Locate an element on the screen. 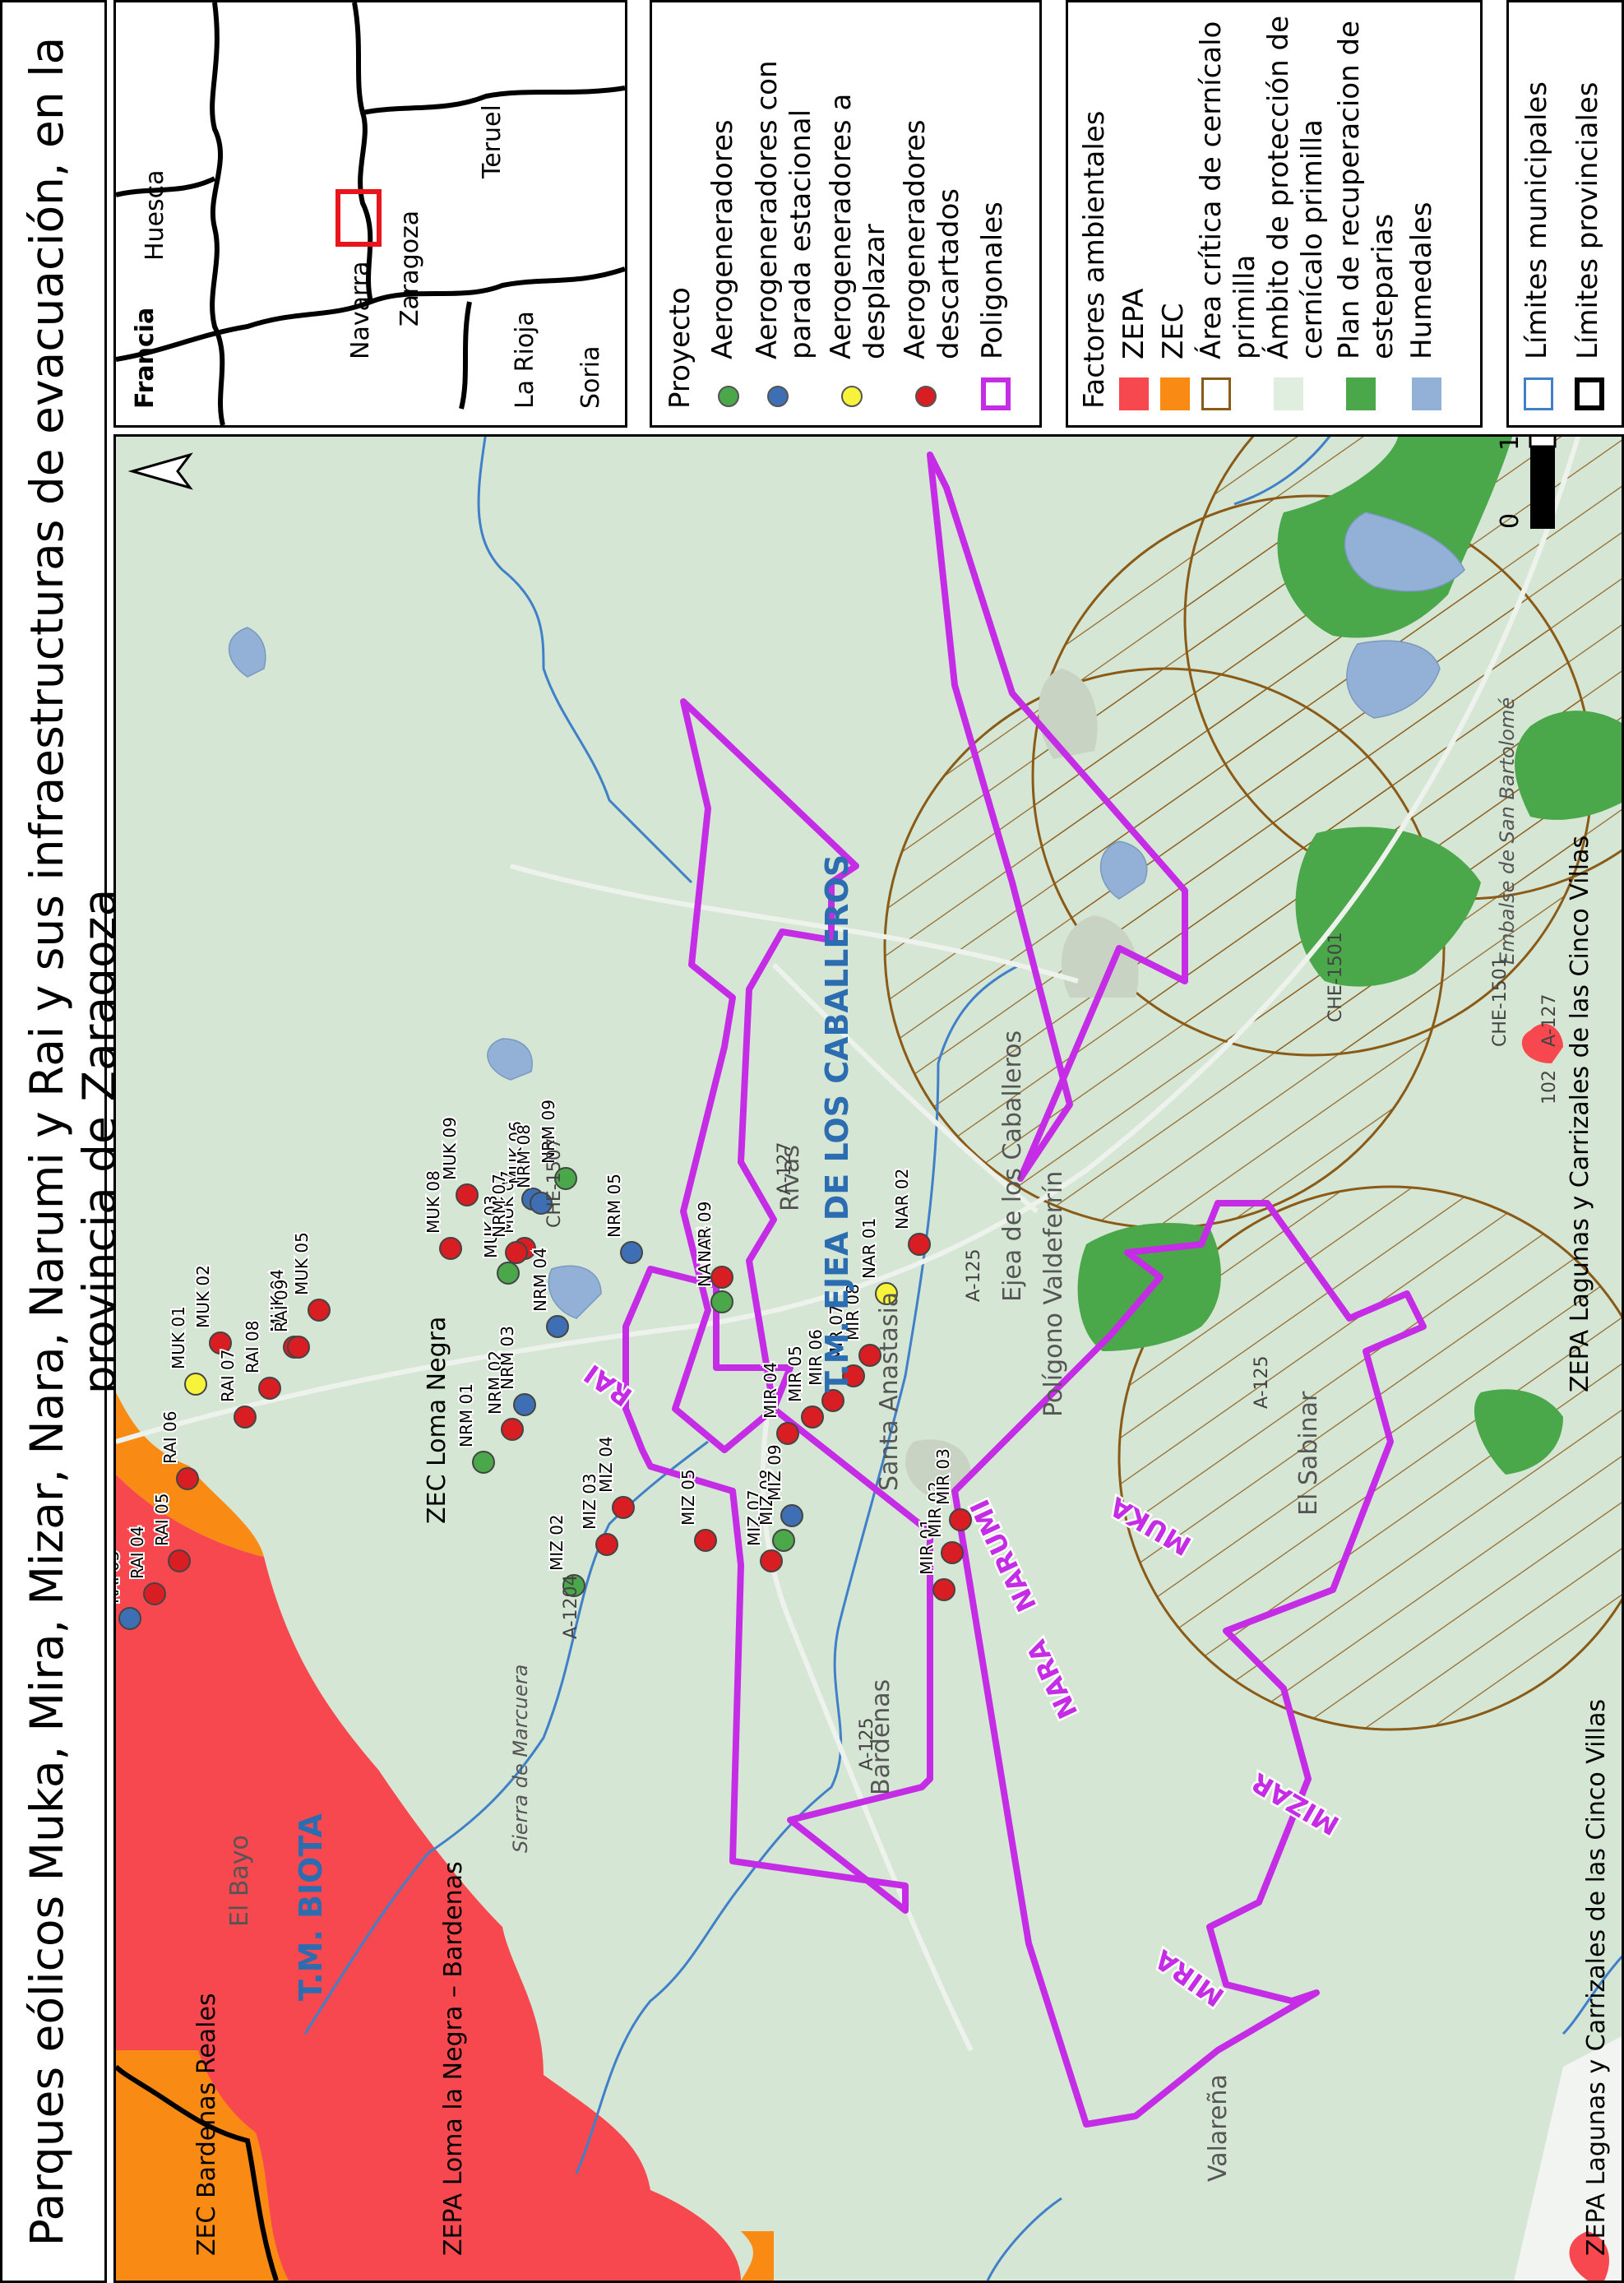 The image size is (1624, 2283). turbine-label: NAR 01 is located at coordinates (869, 1248).